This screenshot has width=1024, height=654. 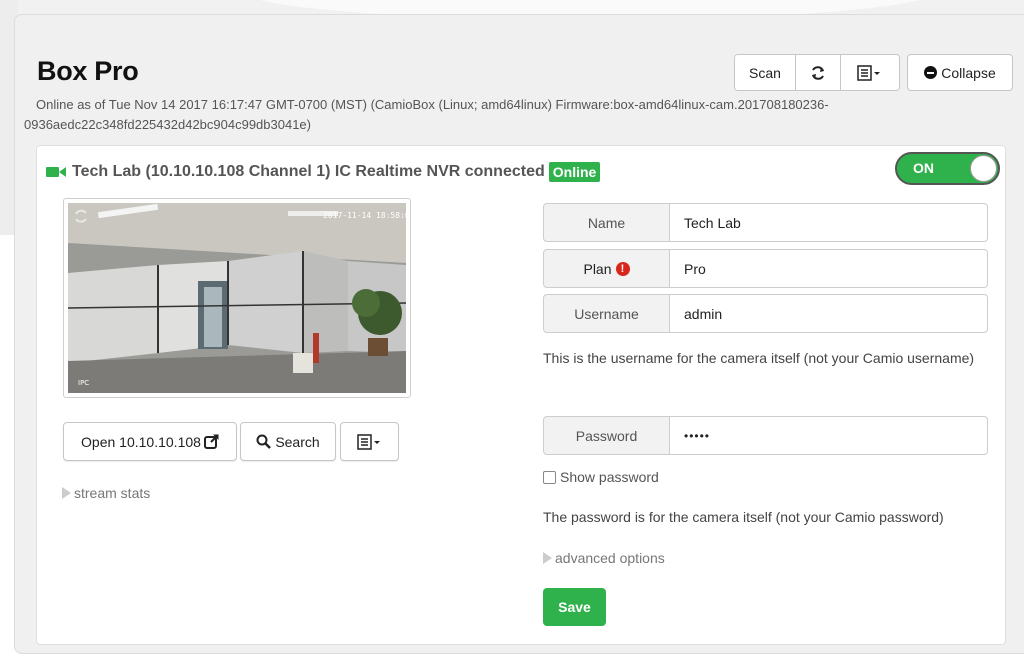 I want to click on camera-menu-dropdown-button, so click(x=369, y=441).